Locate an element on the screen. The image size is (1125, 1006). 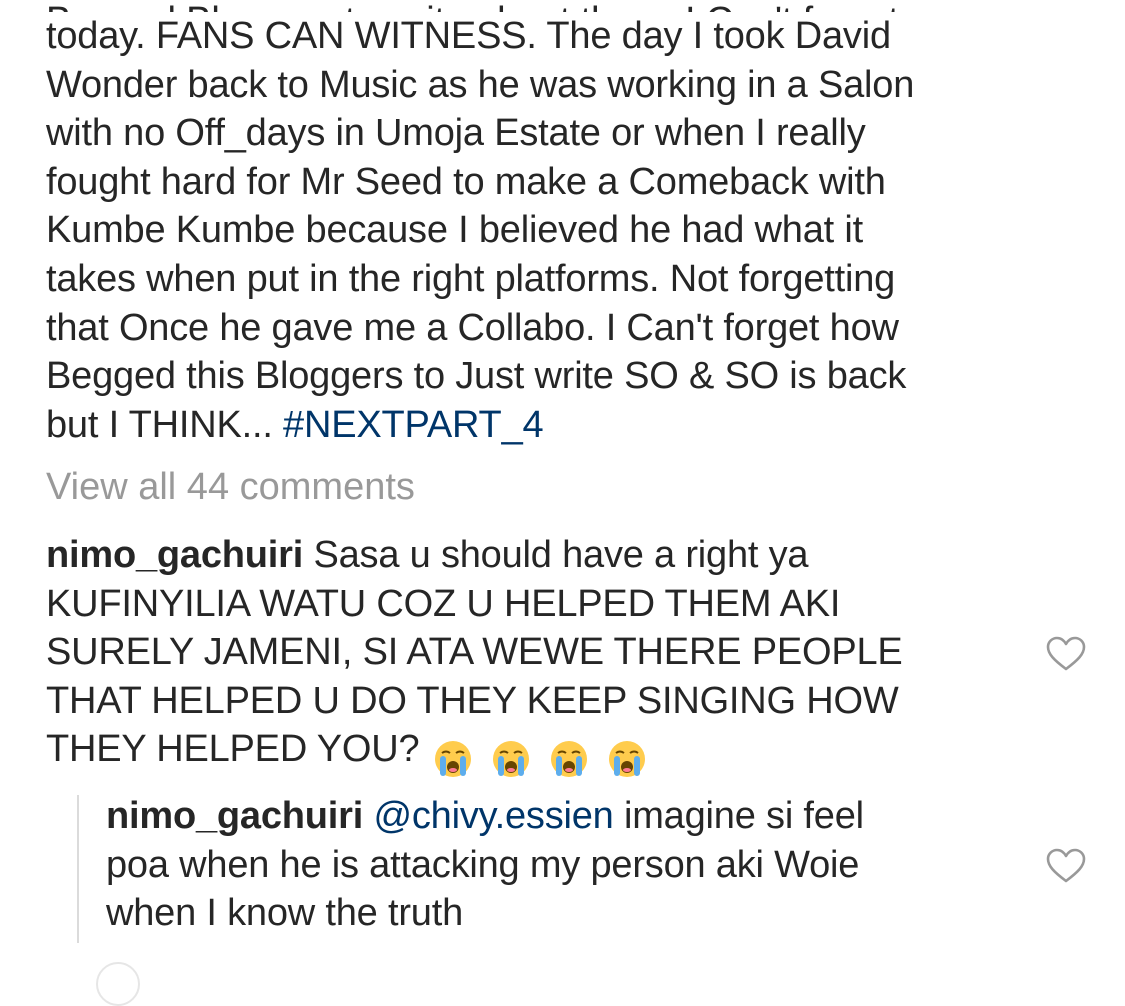
comment-line: when I know the truth is located at coordinates (285, 913).